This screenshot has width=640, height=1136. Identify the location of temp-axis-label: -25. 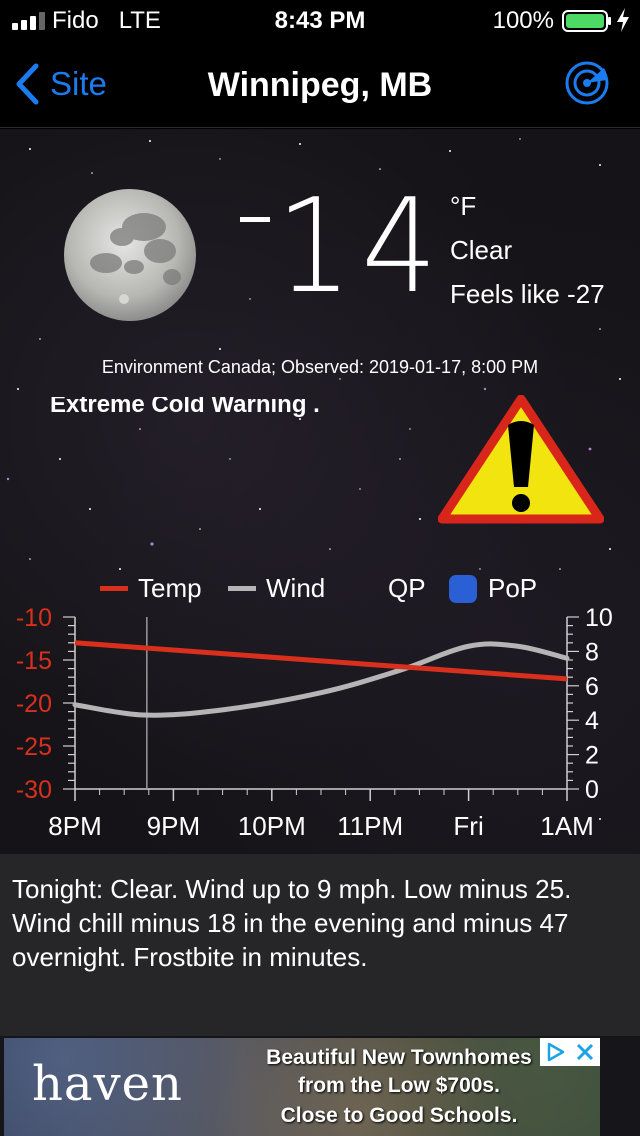
(34, 747).